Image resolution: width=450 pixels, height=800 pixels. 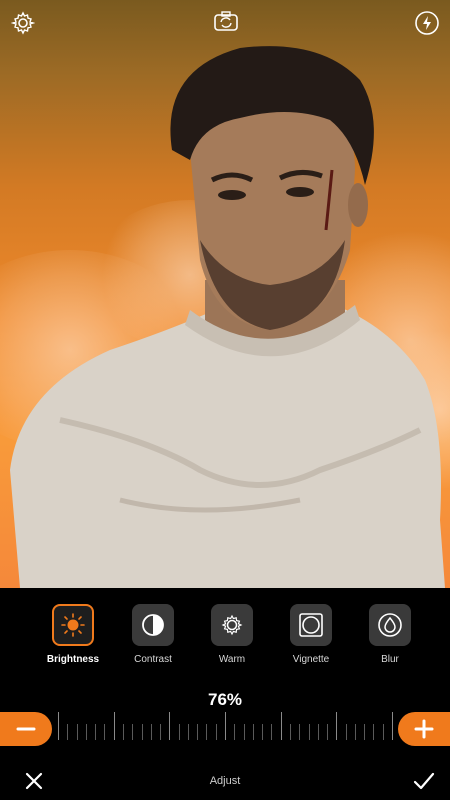 I want to click on flash-icon, so click(x=427, y=23).